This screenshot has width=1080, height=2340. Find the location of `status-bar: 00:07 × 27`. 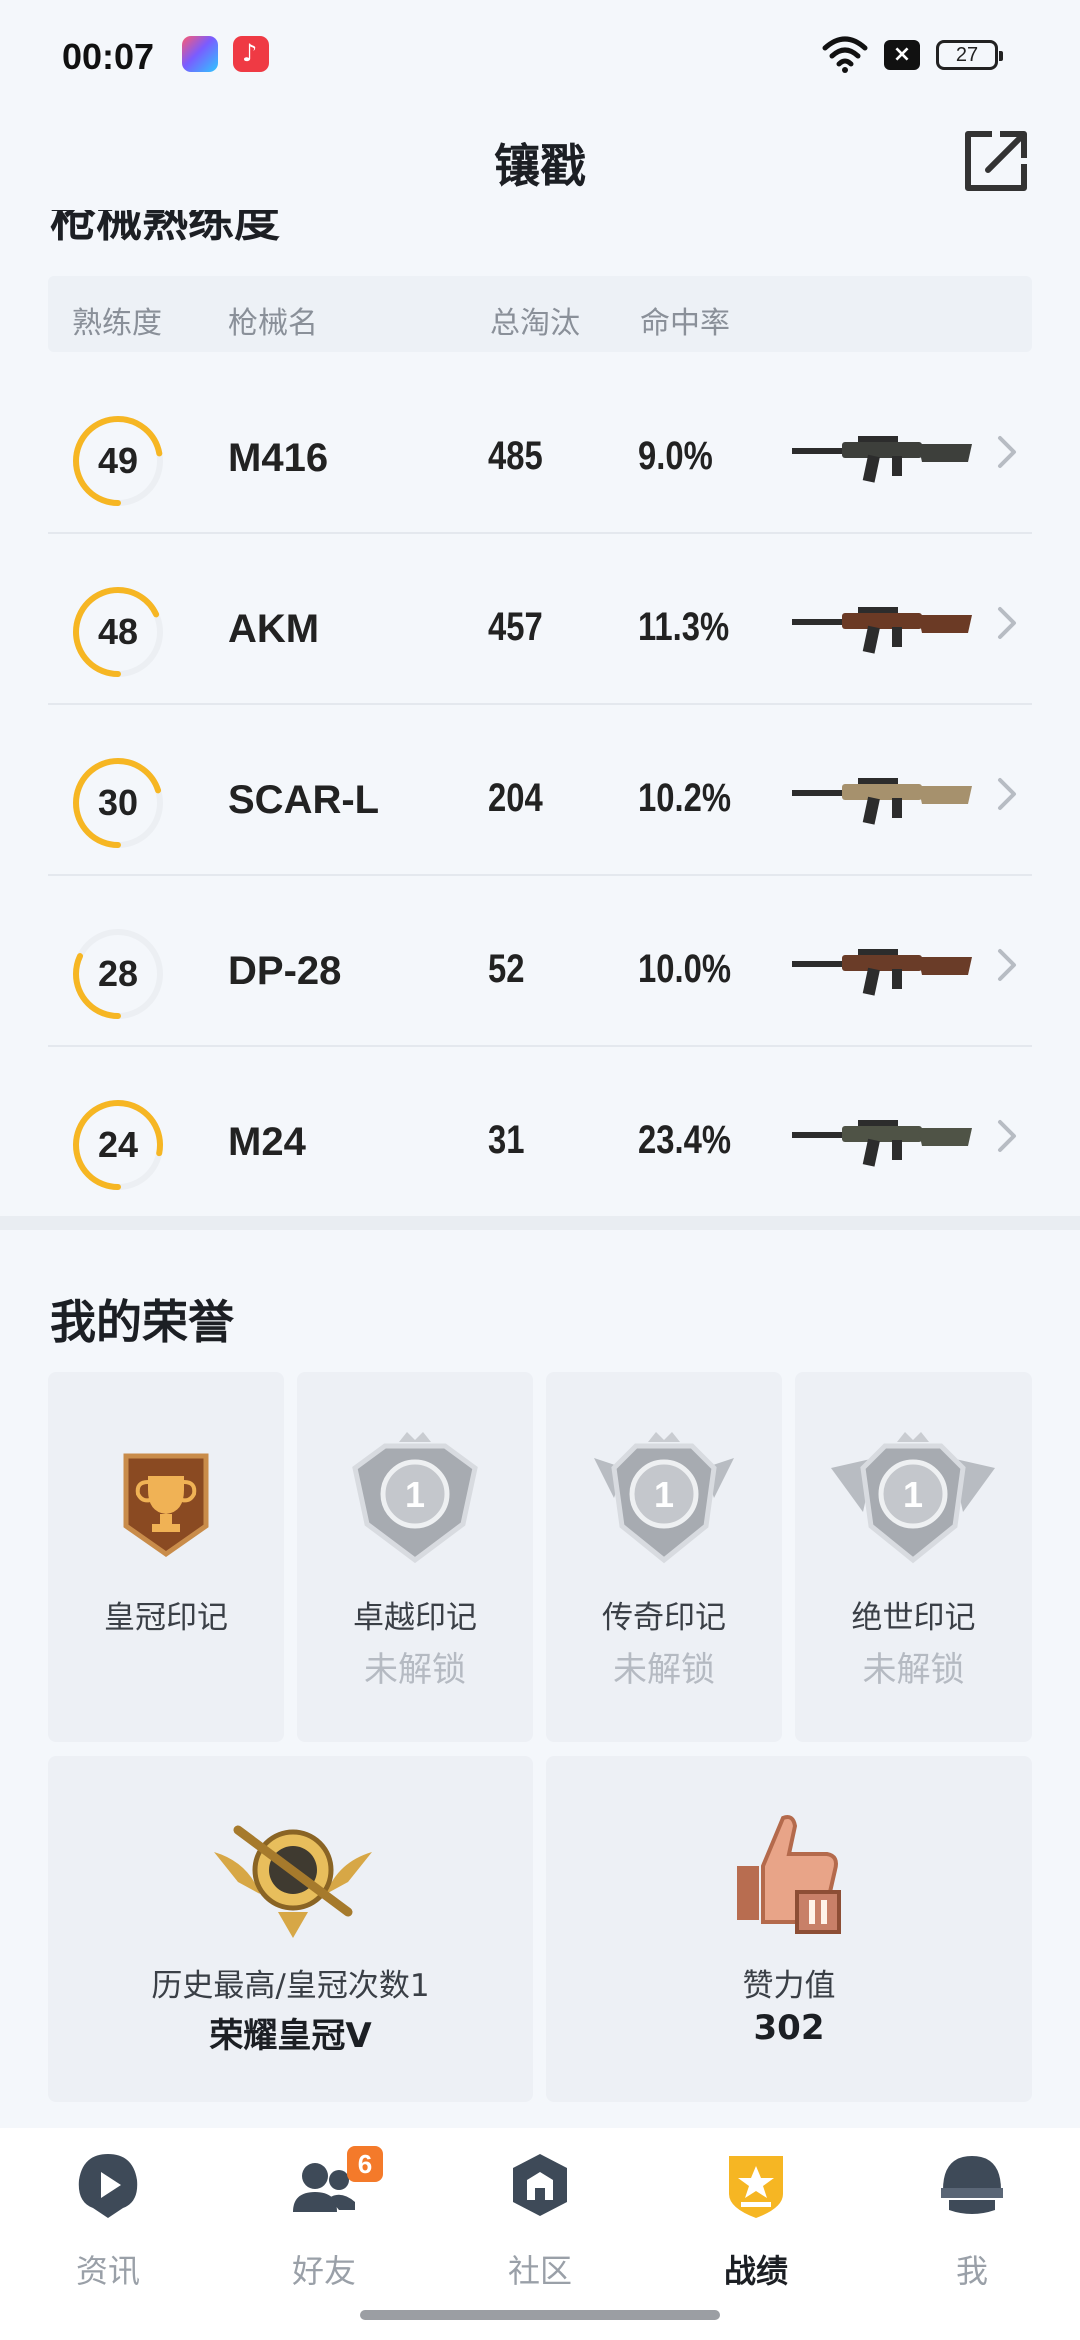

status-bar: 00:07 × 27 is located at coordinates (540, 55).